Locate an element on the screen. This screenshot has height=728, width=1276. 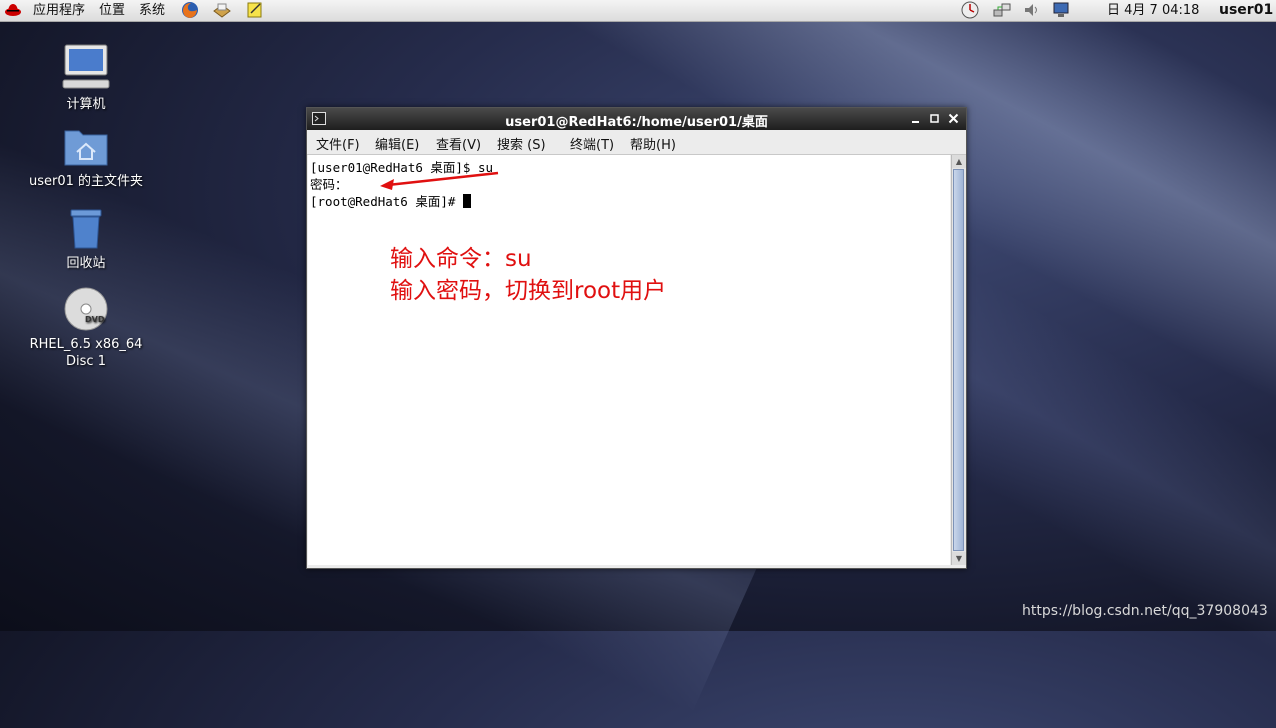
terminal-prompt-line: [root@RedHat6 桌面]# is located at coordinates (390, 200).